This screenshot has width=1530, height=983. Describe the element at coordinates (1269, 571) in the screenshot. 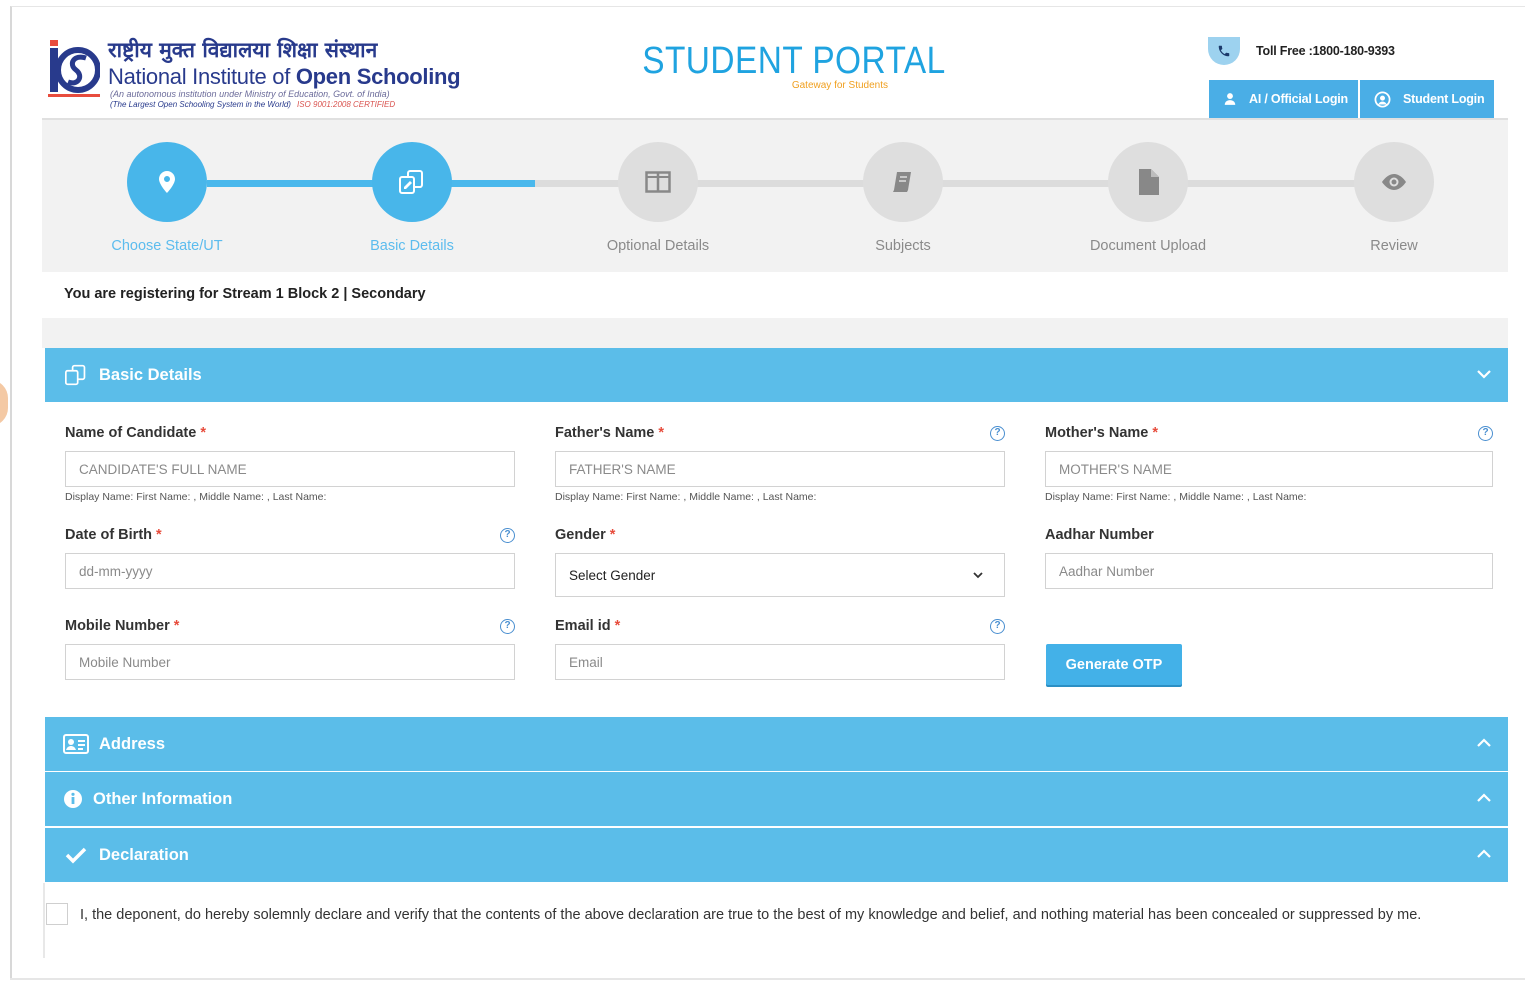

I see `aadhar-input: Aadhar Number` at that location.